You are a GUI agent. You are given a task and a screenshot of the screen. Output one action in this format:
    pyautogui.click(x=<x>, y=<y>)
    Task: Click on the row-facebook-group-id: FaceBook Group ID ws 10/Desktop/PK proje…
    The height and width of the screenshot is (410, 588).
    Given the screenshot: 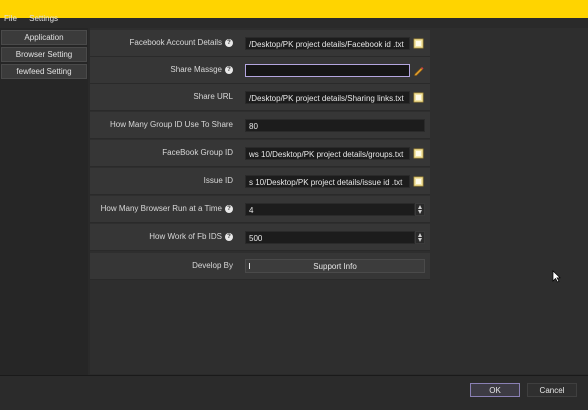 What is the action you would take?
    pyautogui.click(x=260, y=153)
    